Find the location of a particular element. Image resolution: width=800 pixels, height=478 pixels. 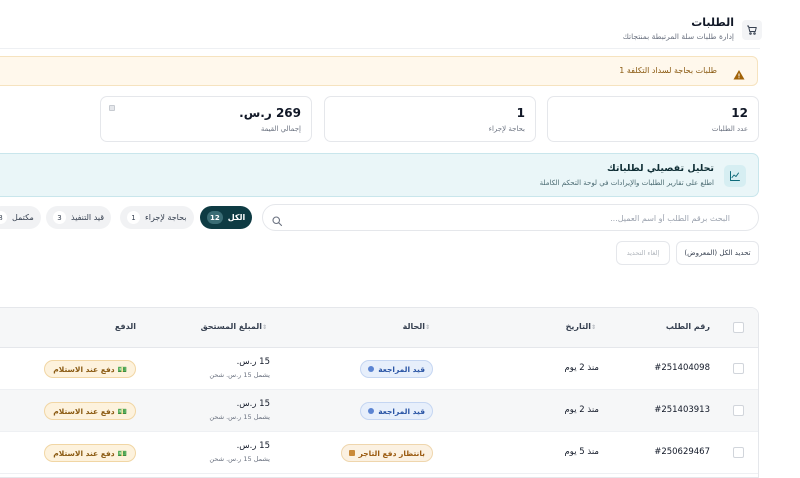

order-date: منذ 5 يوم is located at coordinates (581, 452).